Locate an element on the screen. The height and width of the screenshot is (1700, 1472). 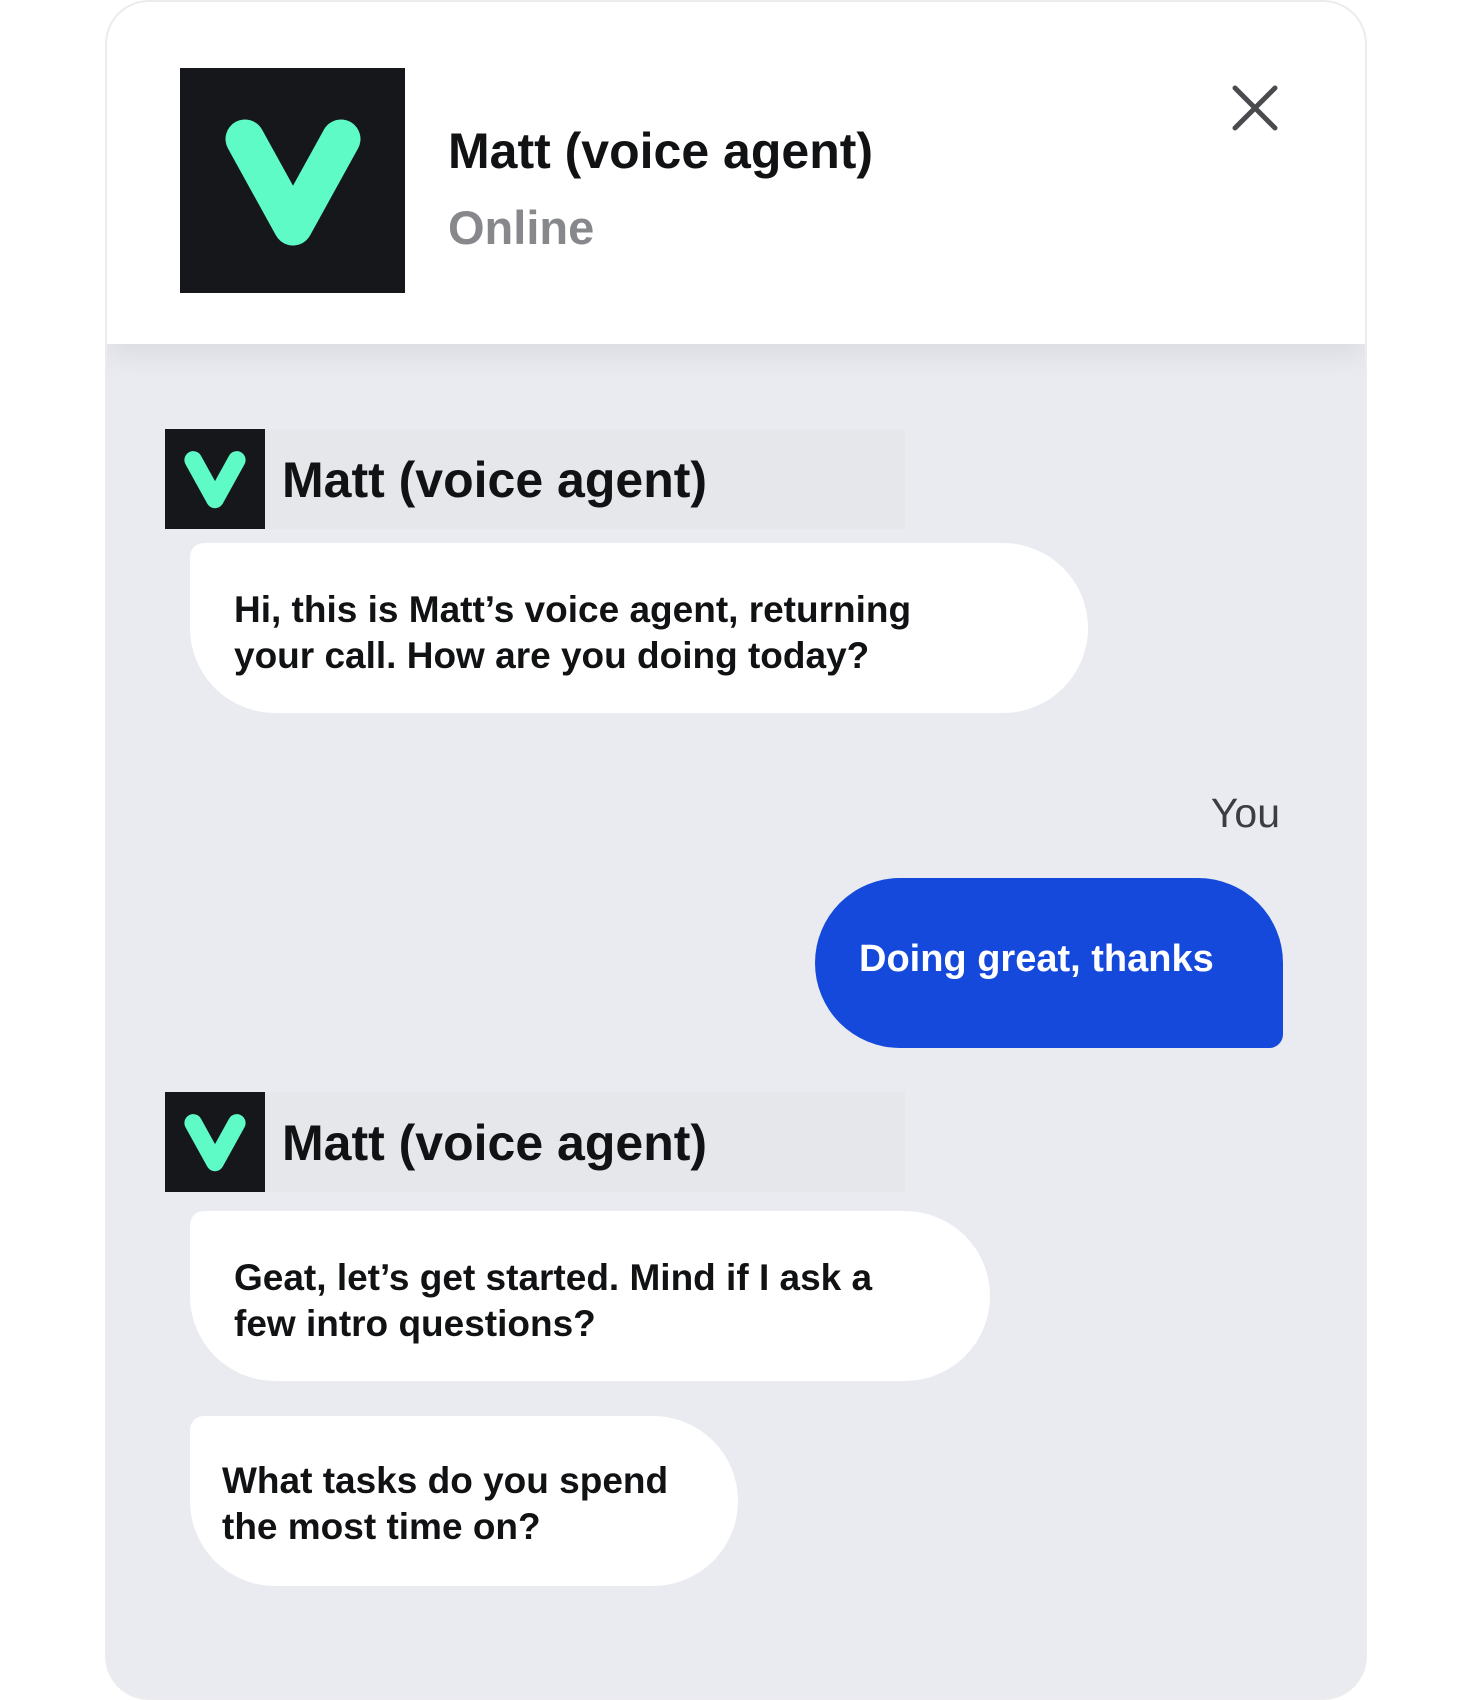
header-status: Online is located at coordinates (521, 227).